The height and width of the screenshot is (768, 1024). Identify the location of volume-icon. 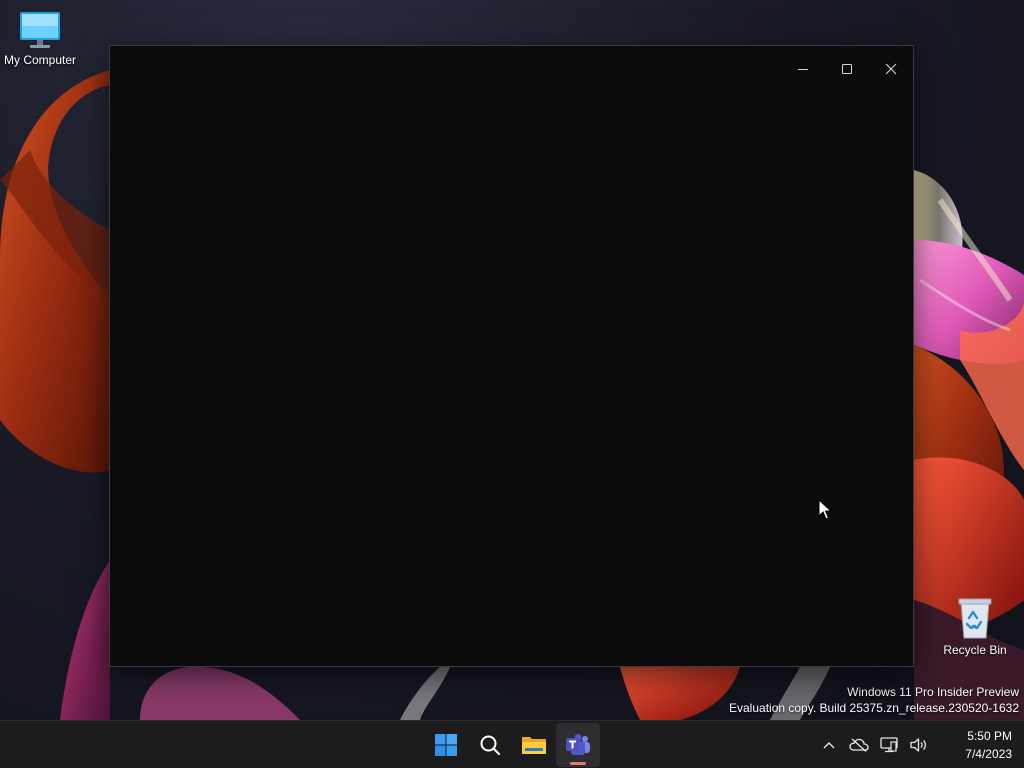
(918, 745).